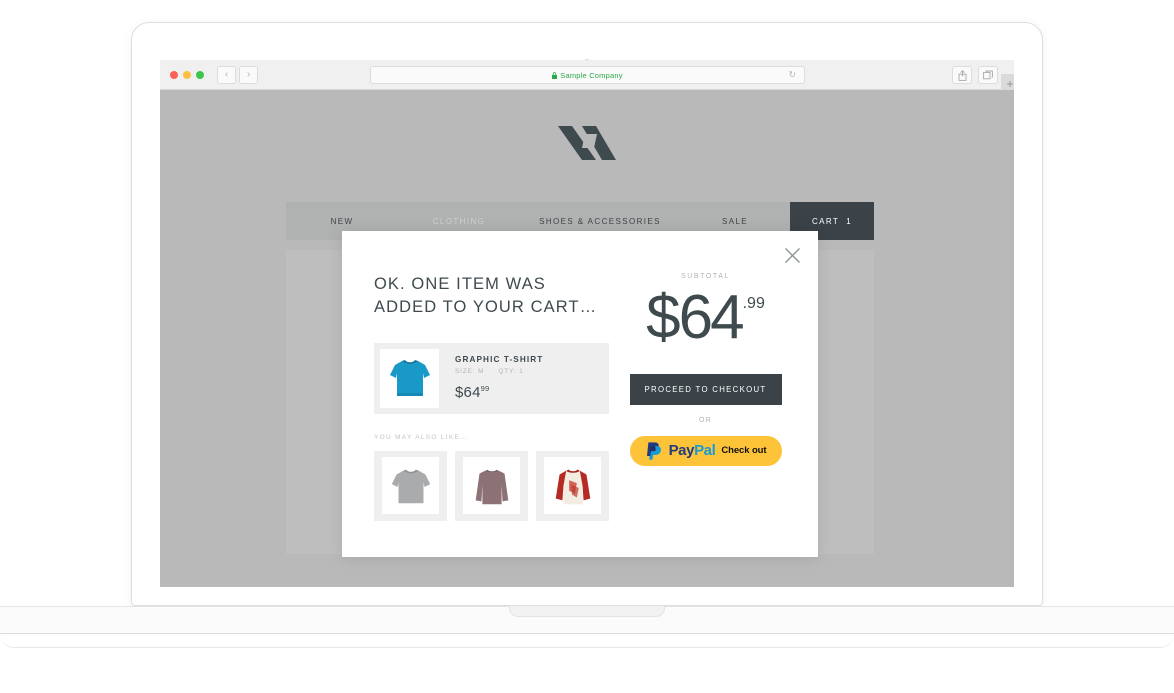 This screenshot has height=693, width=1174. What do you see at coordinates (705, 276) in the screenshot?
I see `subtotal-label: SUBTOTAL` at bounding box center [705, 276].